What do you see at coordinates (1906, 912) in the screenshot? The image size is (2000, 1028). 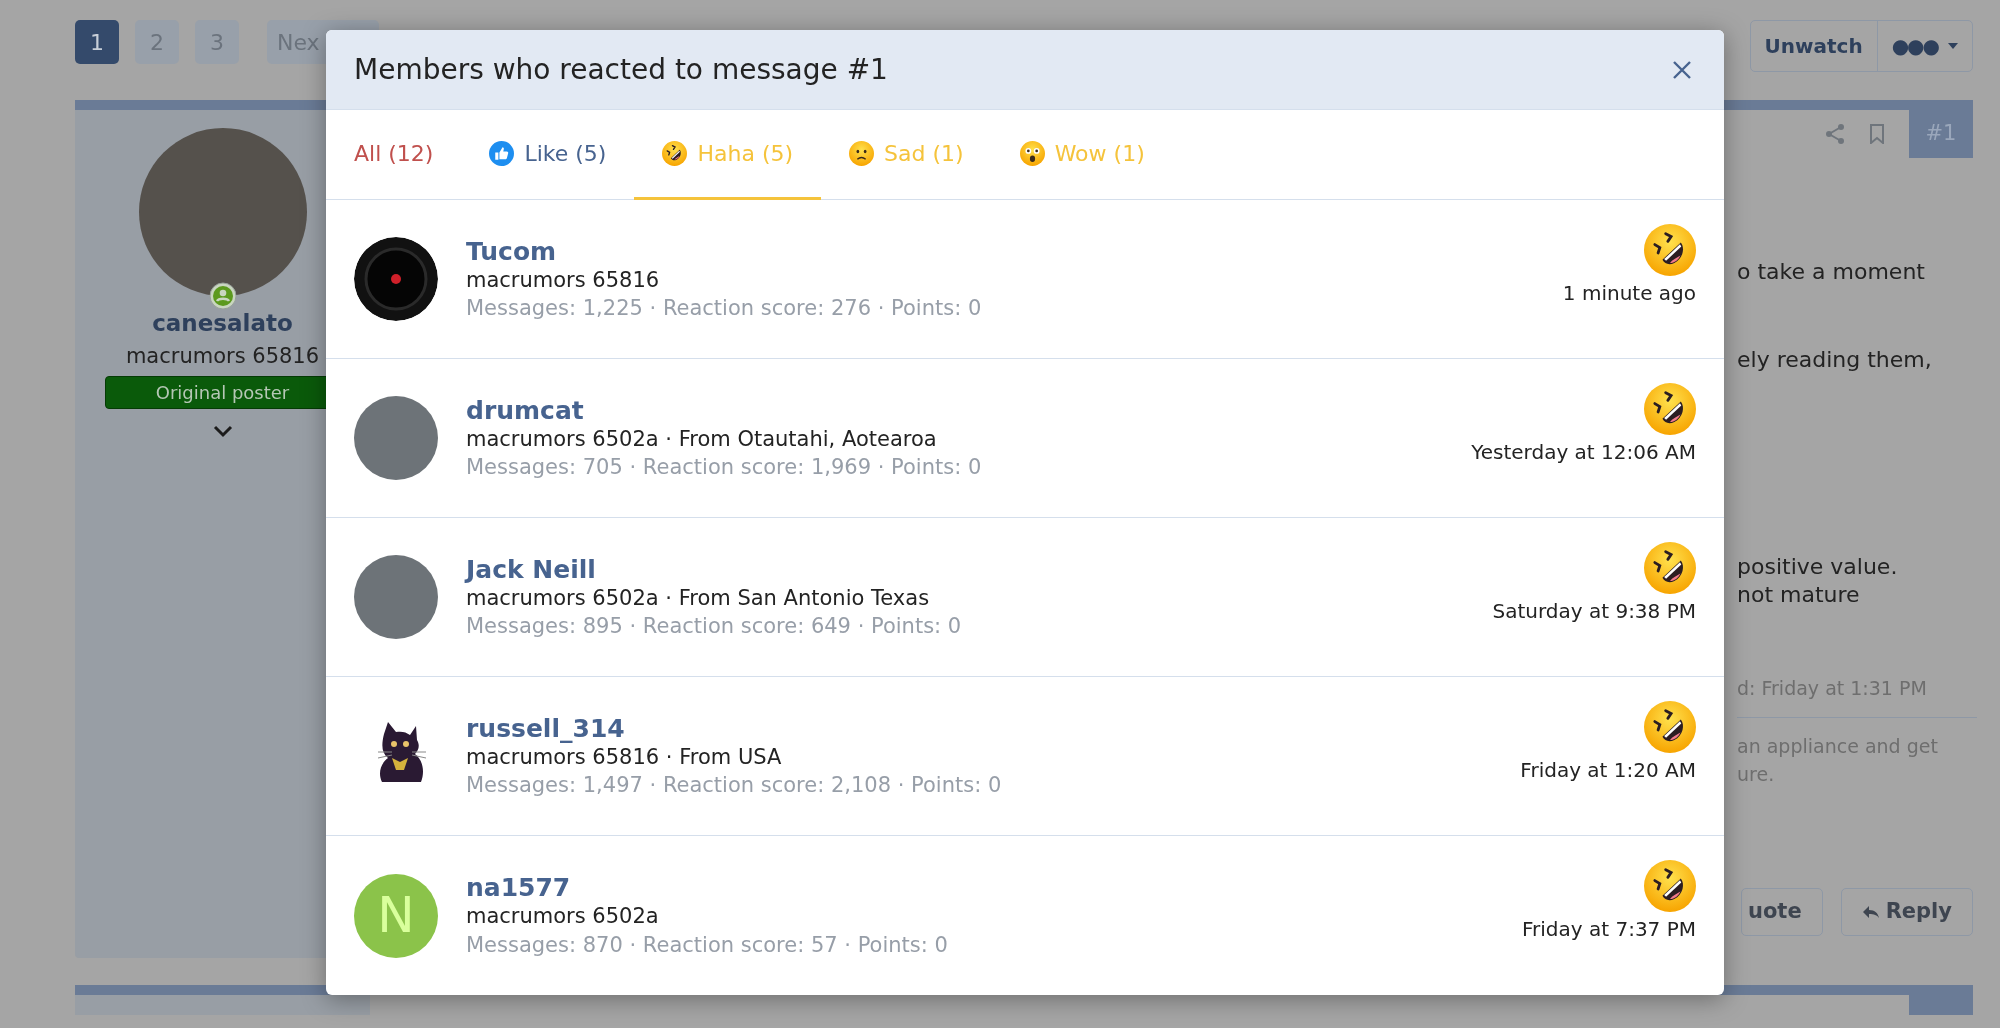 I see `reply-button: Reply` at bounding box center [1906, 912].